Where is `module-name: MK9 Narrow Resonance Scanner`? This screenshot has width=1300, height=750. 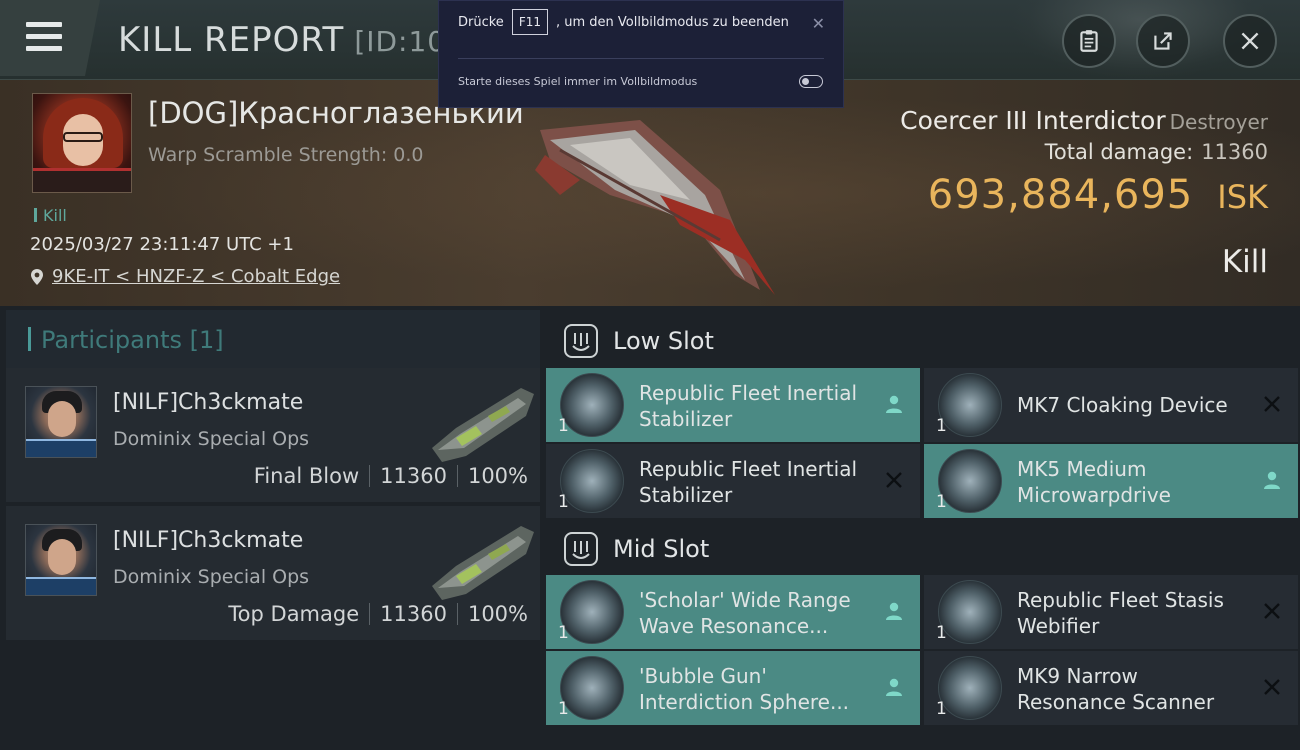
module-name: MK9 Narrow Resonance Scanner is located at coordinates (1116, 689).